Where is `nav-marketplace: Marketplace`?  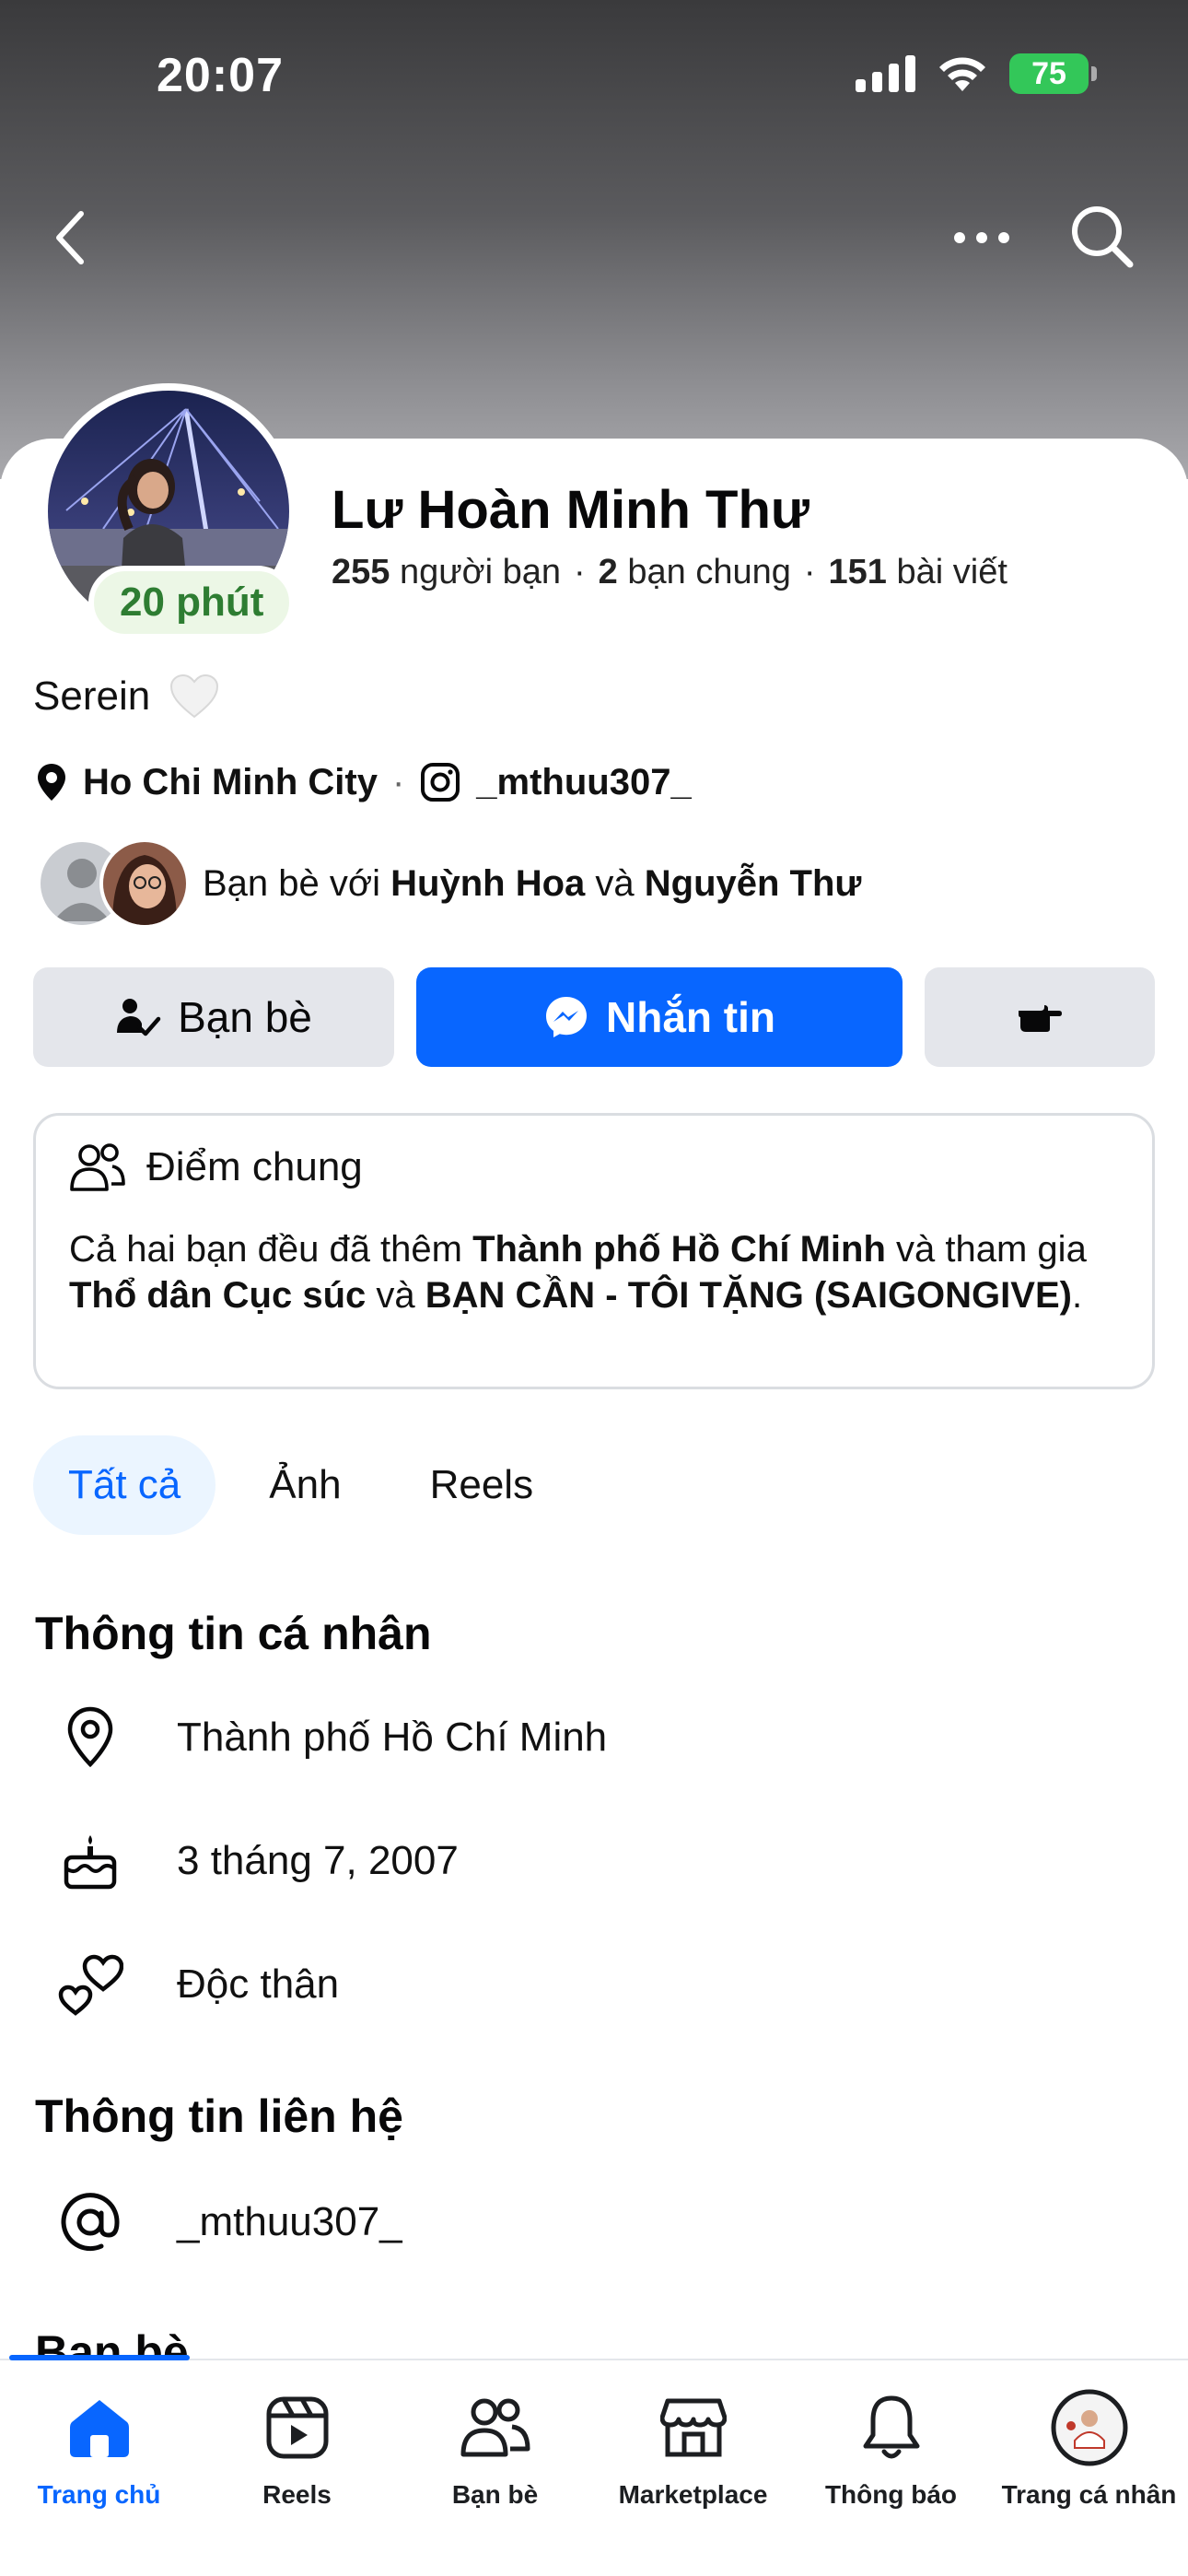
nav-marketplace: Marketplace is located at coordinates (693, 2468).